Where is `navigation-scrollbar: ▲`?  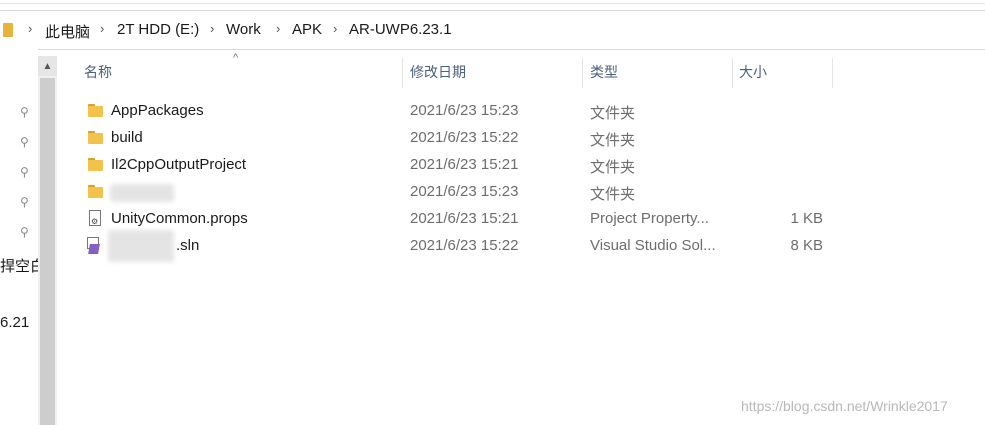 navigation-scrollbar: ▲ is located at coordinates (47, 240).